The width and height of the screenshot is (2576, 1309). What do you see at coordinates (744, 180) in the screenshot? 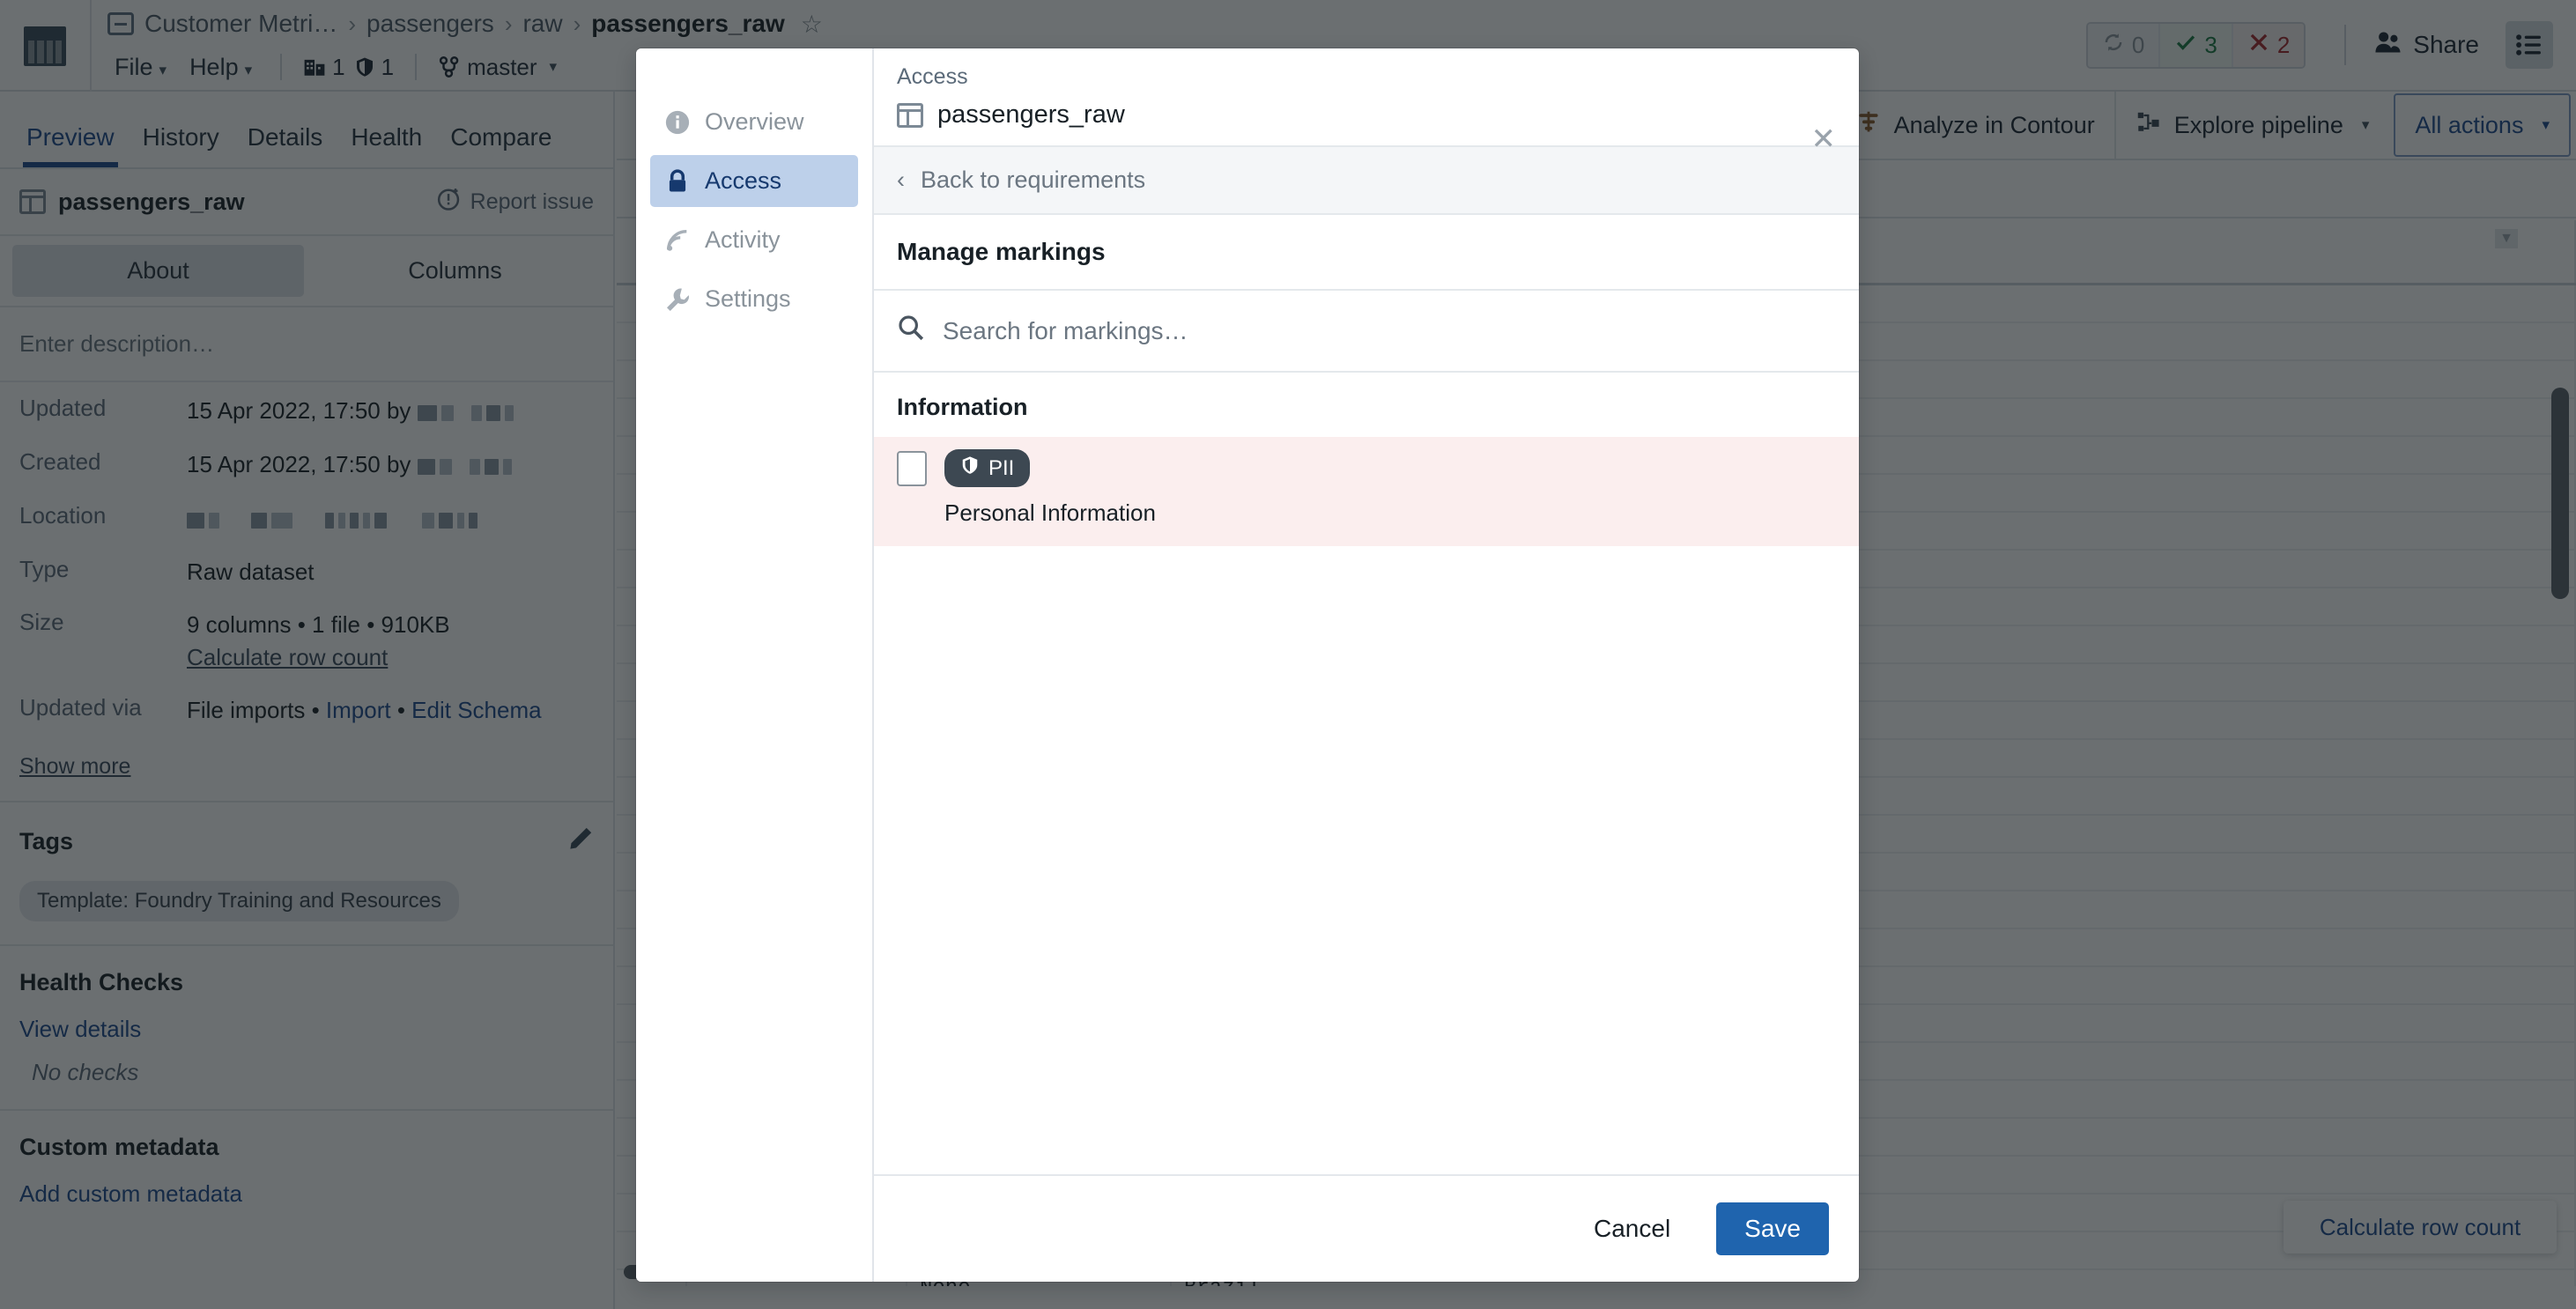
I see `modal-nav-access-label: Access` at bounding box center [744, 180].